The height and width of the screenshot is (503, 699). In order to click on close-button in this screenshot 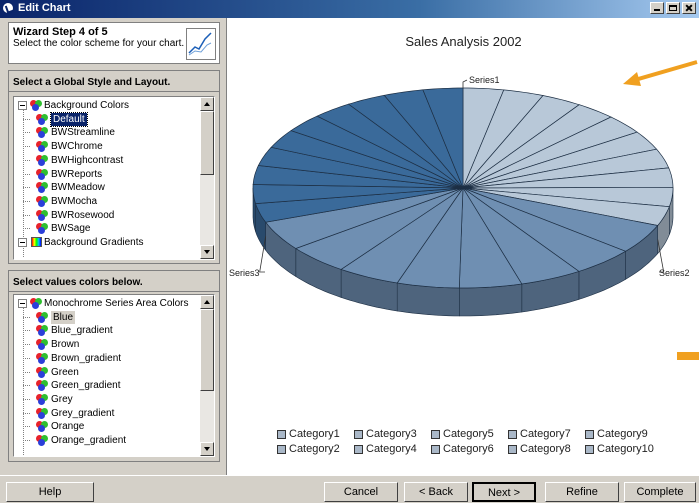, I will do `click(689, 8)`.